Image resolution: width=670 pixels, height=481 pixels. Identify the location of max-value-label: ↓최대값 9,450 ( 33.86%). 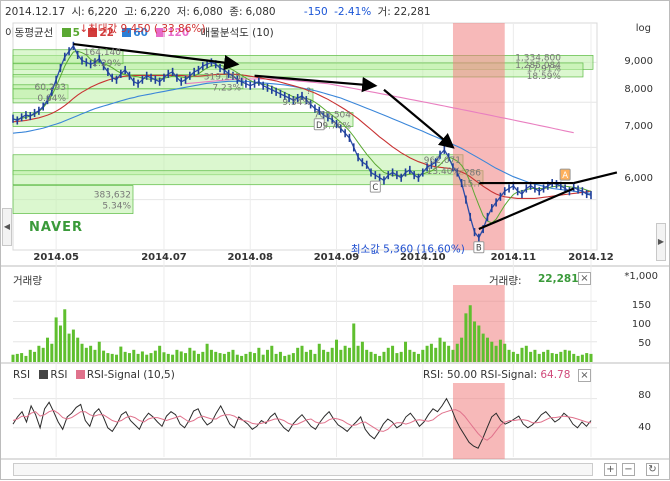
(142, 29).